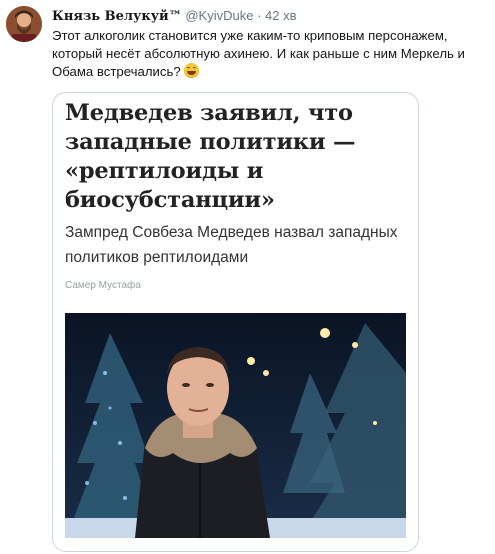  Describe the element at coordinates (24, 24) in the screenshot. I see `avatar` at that location.